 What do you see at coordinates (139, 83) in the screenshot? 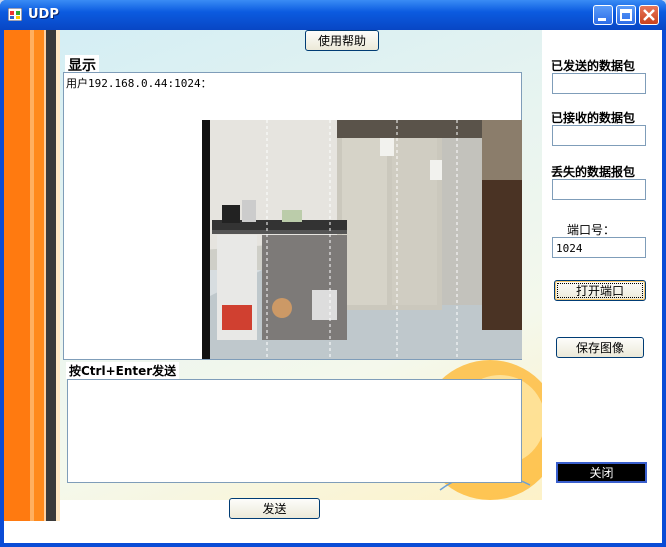
I see `display-line: 用户192.168.0.44:1024：` at bounding box center [139, 83].